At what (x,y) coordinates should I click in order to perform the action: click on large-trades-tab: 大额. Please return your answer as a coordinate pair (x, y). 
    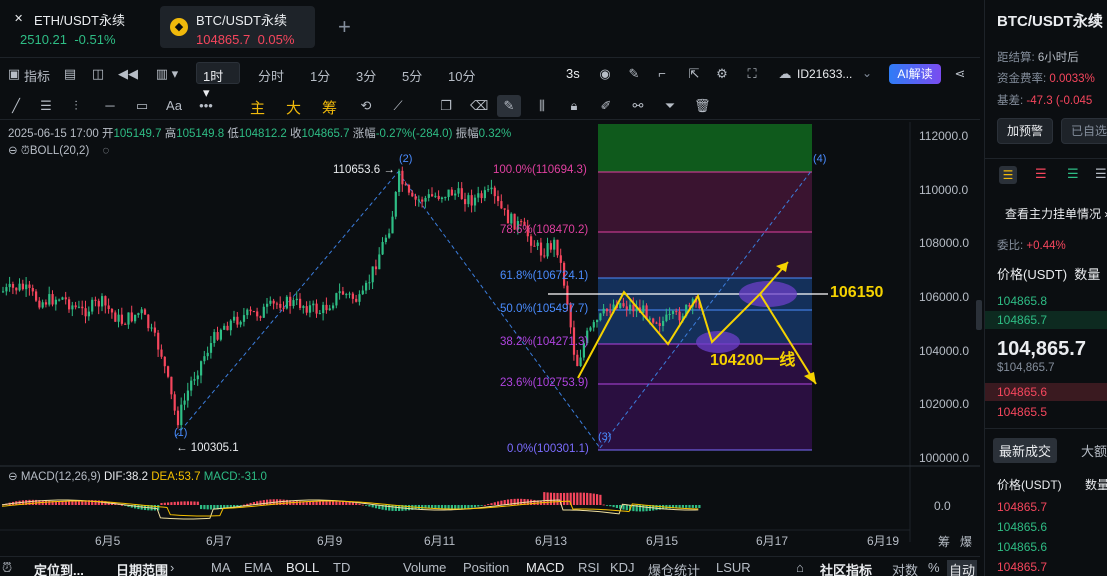
    Looking at the image, I should click on (1094, 450).